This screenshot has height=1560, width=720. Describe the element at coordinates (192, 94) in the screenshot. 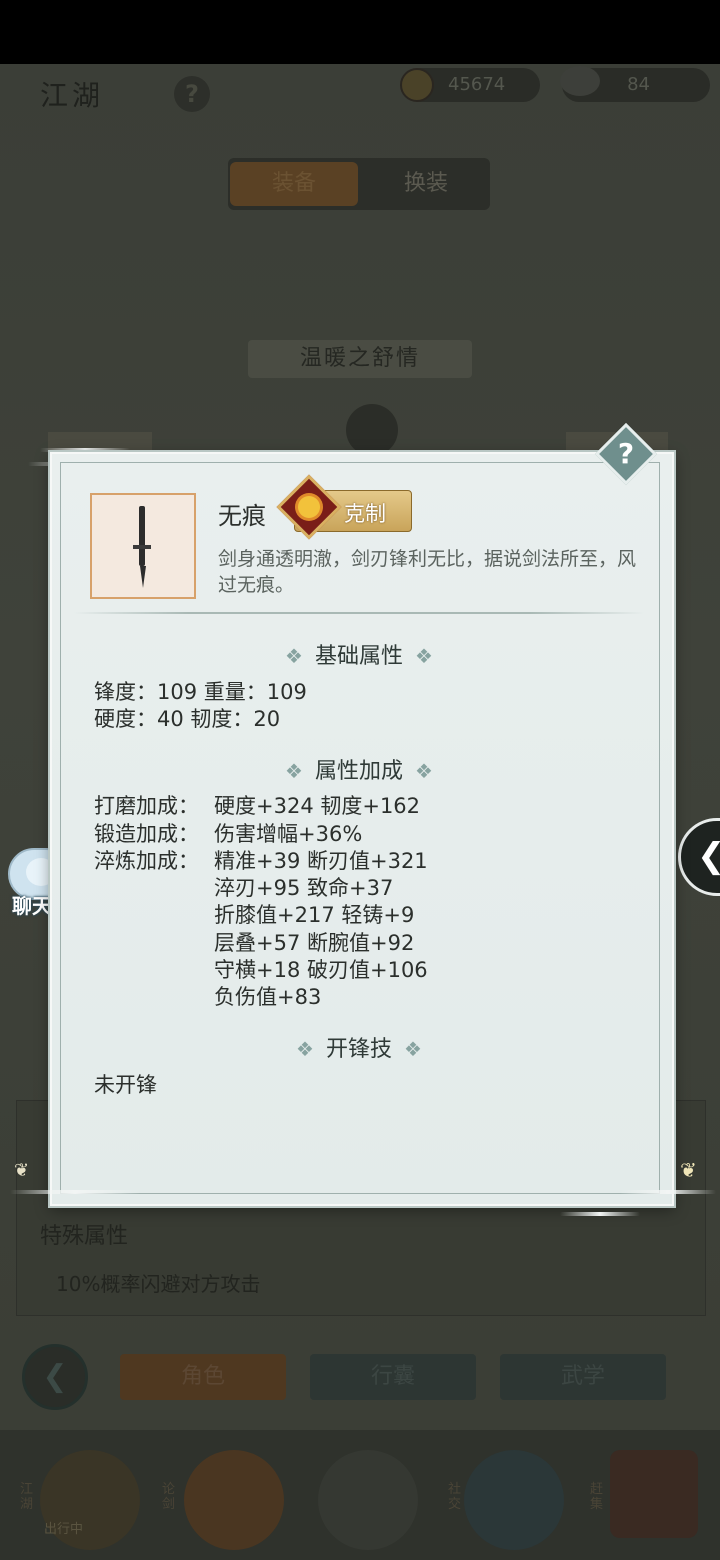

I see `help-button: ?` at that location.